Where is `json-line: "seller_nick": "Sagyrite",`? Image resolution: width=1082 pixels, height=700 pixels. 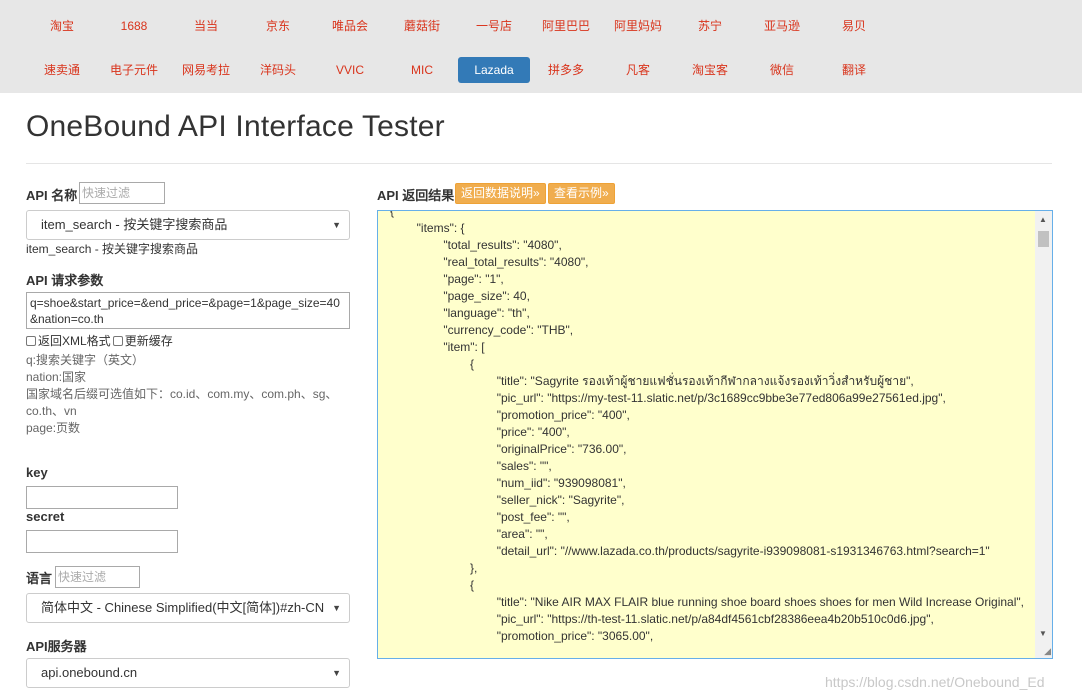
json-line: "seller_nick": "Sagyrite", is located at coordinates (507, 500).